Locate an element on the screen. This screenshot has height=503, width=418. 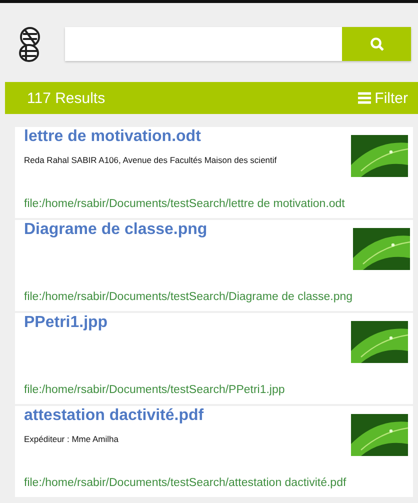
result-path: file:/home/rsabir/Documents/testSearch/PPetri1.jpp is located at coordinates (155, 390).